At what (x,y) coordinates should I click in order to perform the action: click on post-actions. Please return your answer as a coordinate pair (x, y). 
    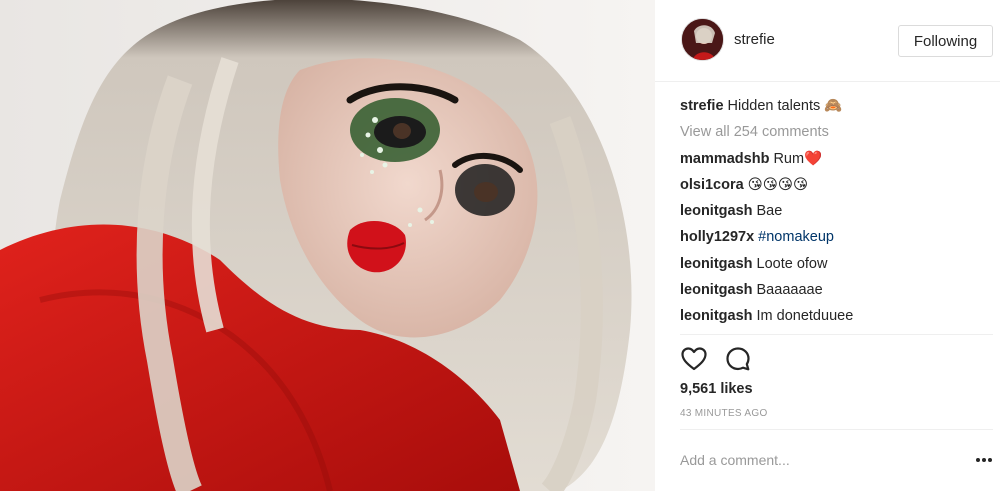
    Looking at the image, I should click on (716, 359).